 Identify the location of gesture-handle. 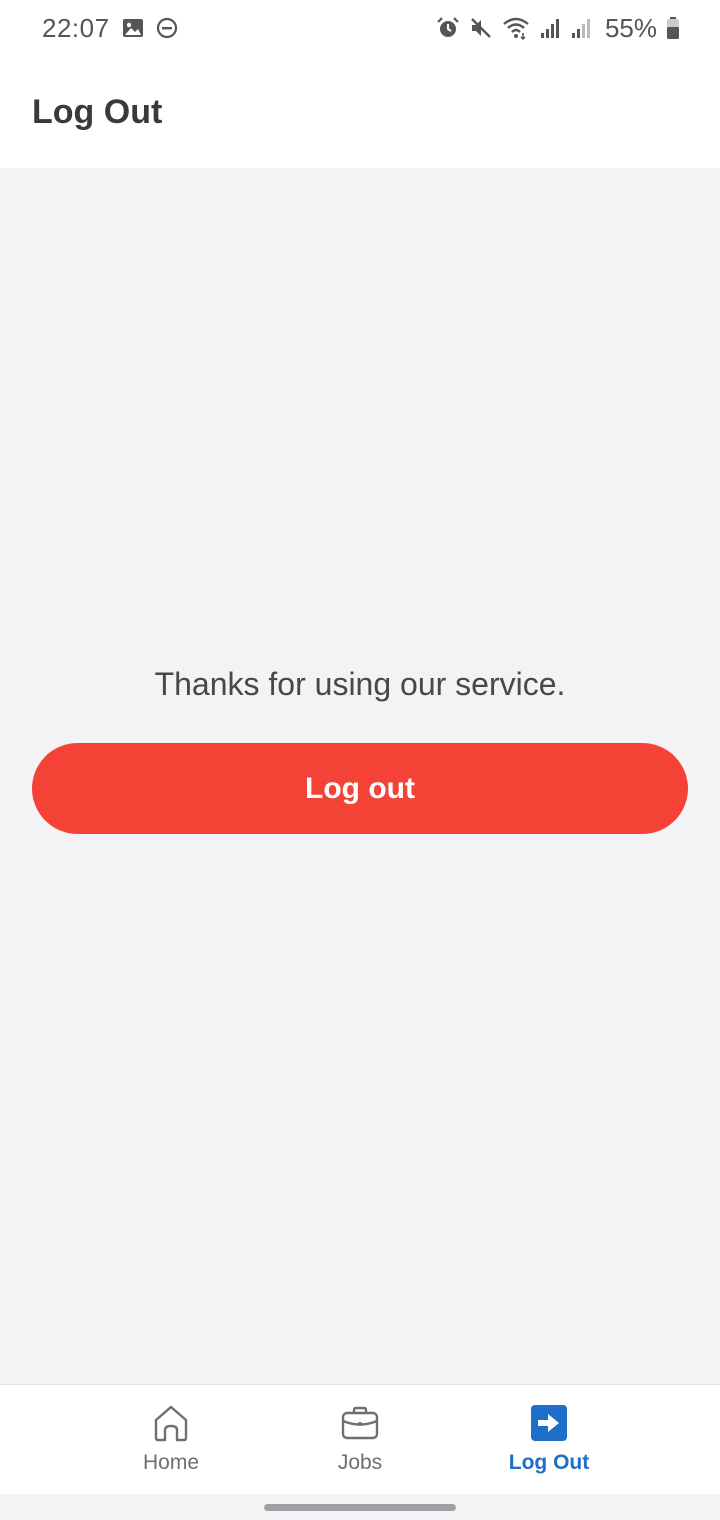
(360, 1507).